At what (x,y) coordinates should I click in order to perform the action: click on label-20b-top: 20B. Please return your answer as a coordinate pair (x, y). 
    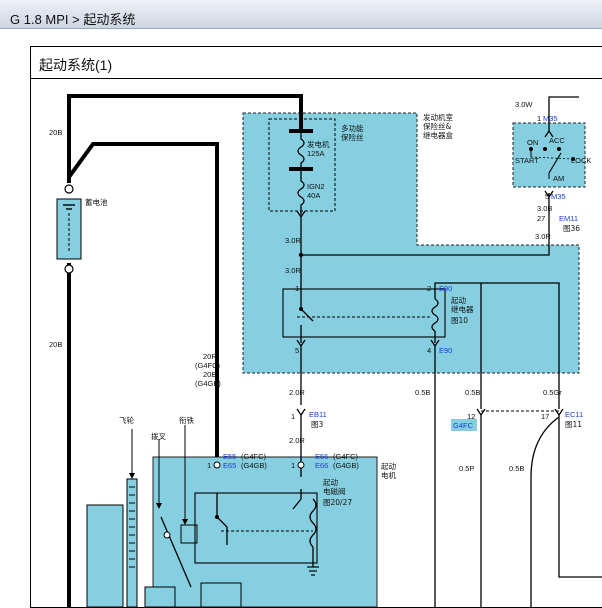
    Looking at the image, I should click on (55, 132).